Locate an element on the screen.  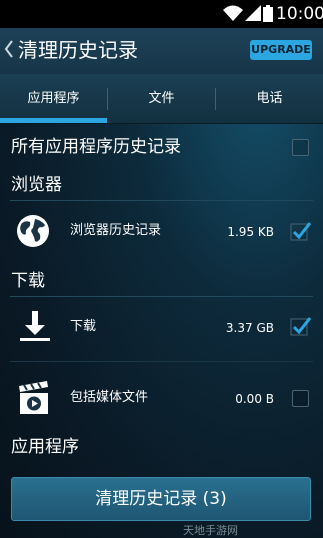
all-apps-history-label: 所有应用程序历史记录 is located at coordinates (96, 147).